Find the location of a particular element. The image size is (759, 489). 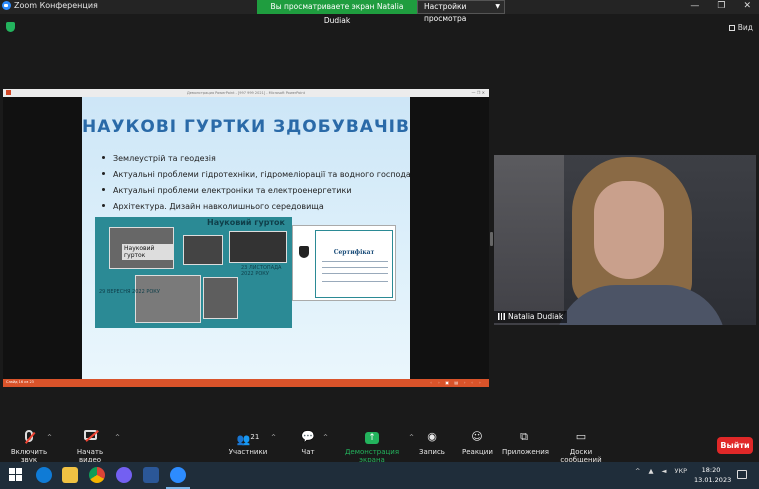

participant-name: Natalia Dudiak is located at coordinates (536, 316).